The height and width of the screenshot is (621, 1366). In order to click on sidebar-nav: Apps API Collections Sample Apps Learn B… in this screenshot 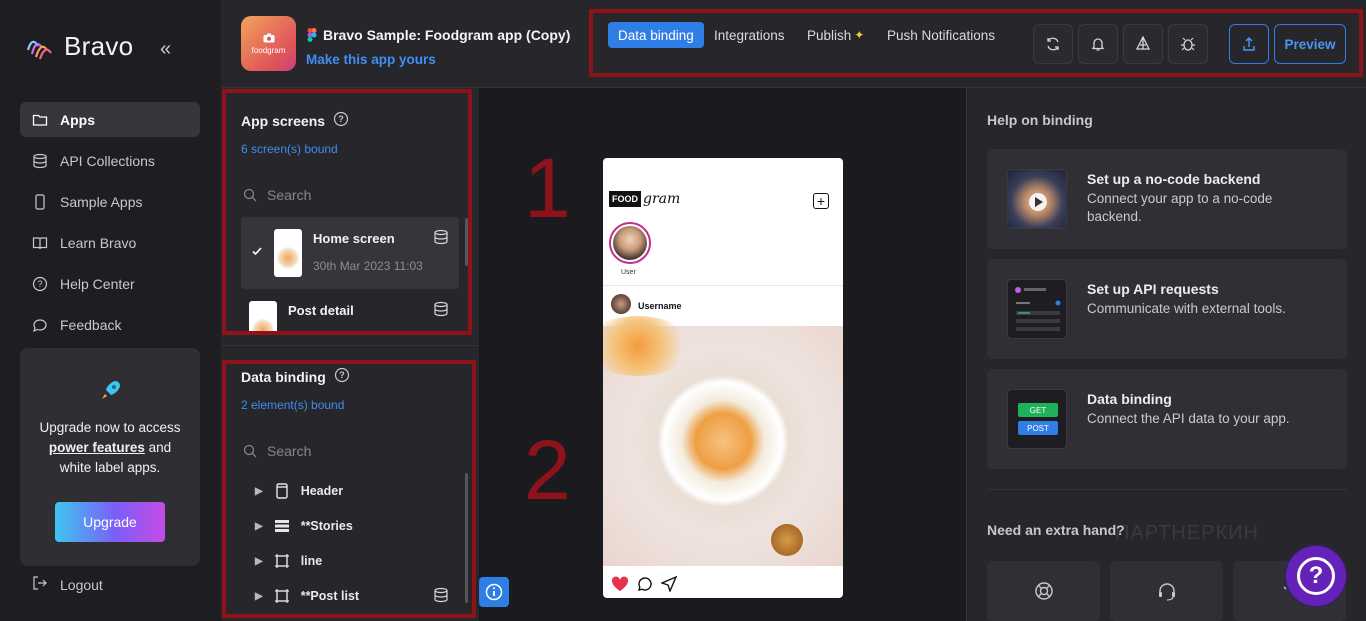, I will do `click(110, 225)`.